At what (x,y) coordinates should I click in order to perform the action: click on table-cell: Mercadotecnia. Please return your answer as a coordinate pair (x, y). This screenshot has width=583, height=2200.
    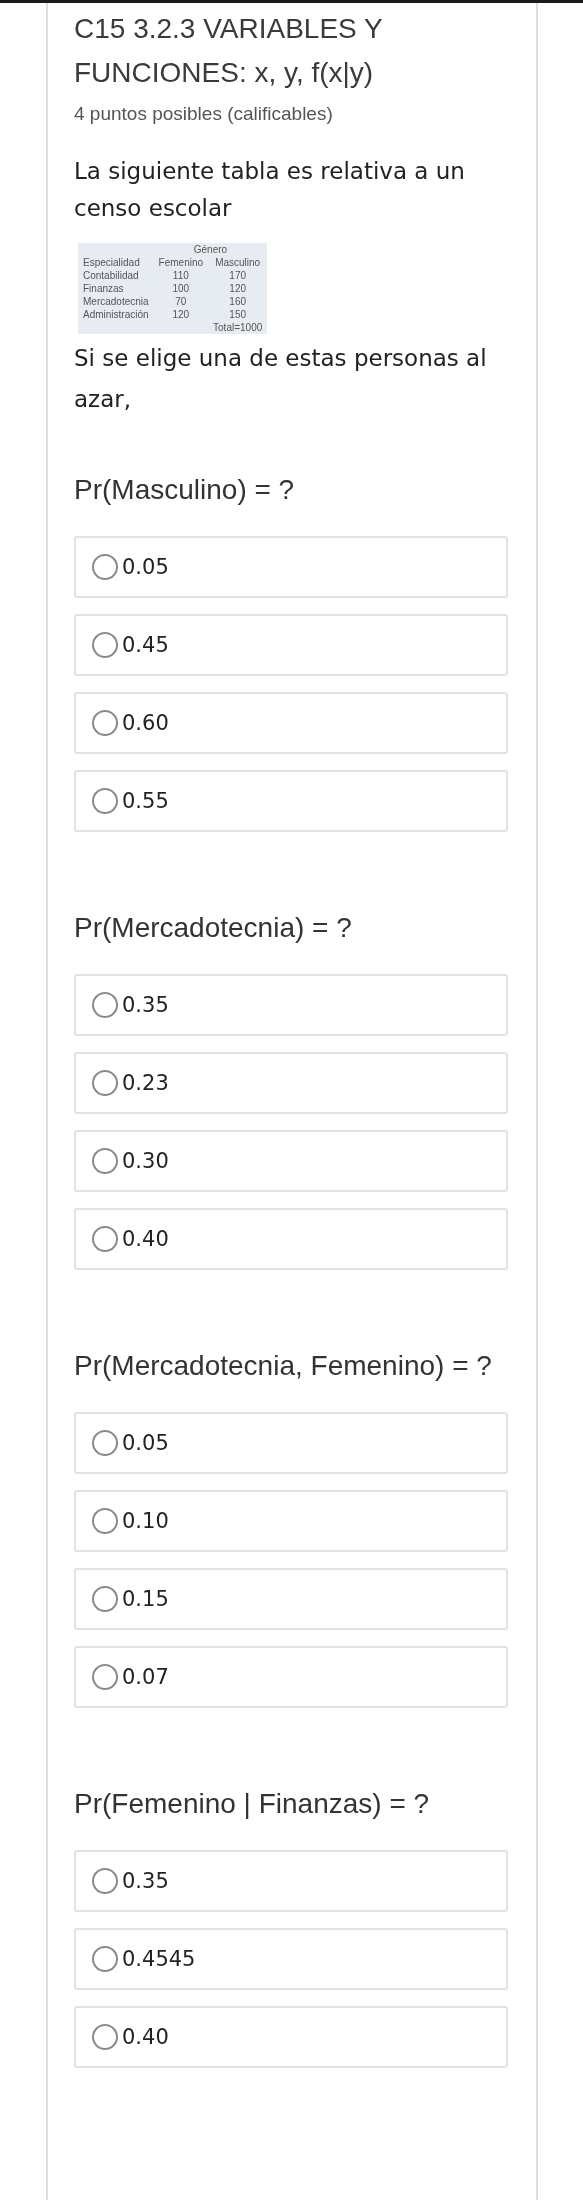
    Looking at the image, I should click on (116, 301).